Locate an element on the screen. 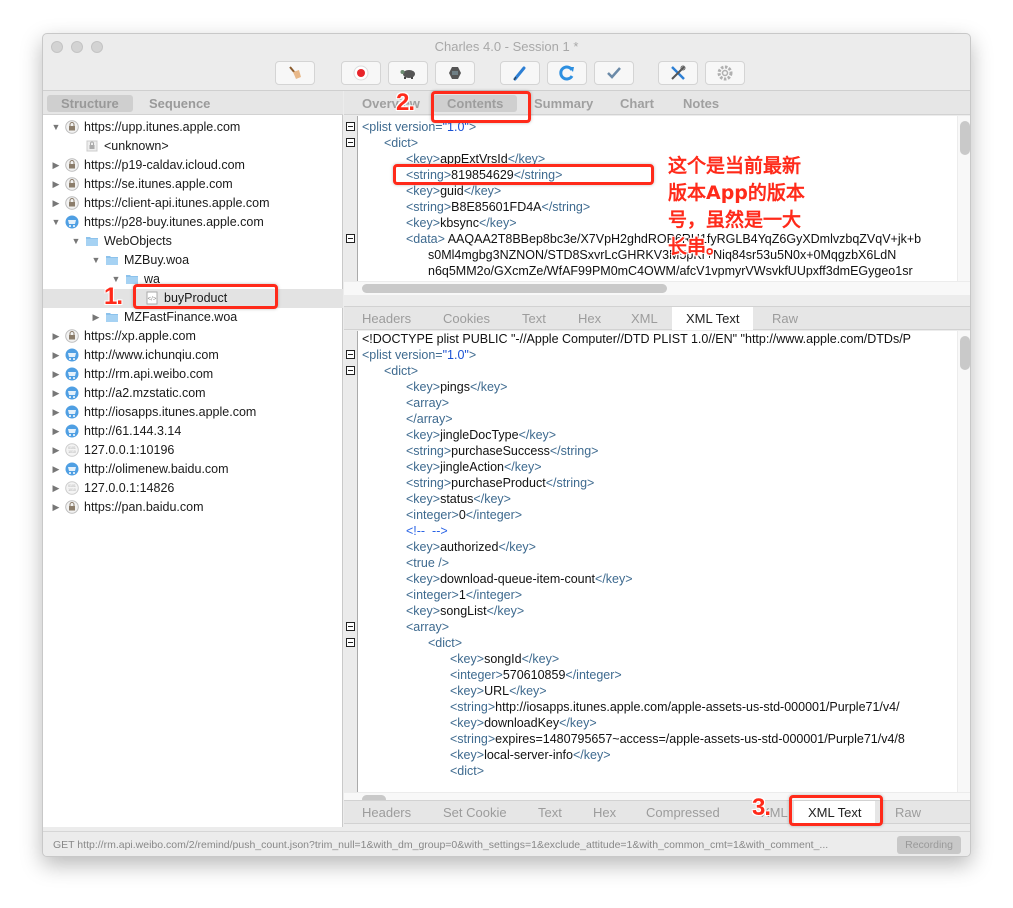  request-tab-text: Text is located at coordinates (534, 318).